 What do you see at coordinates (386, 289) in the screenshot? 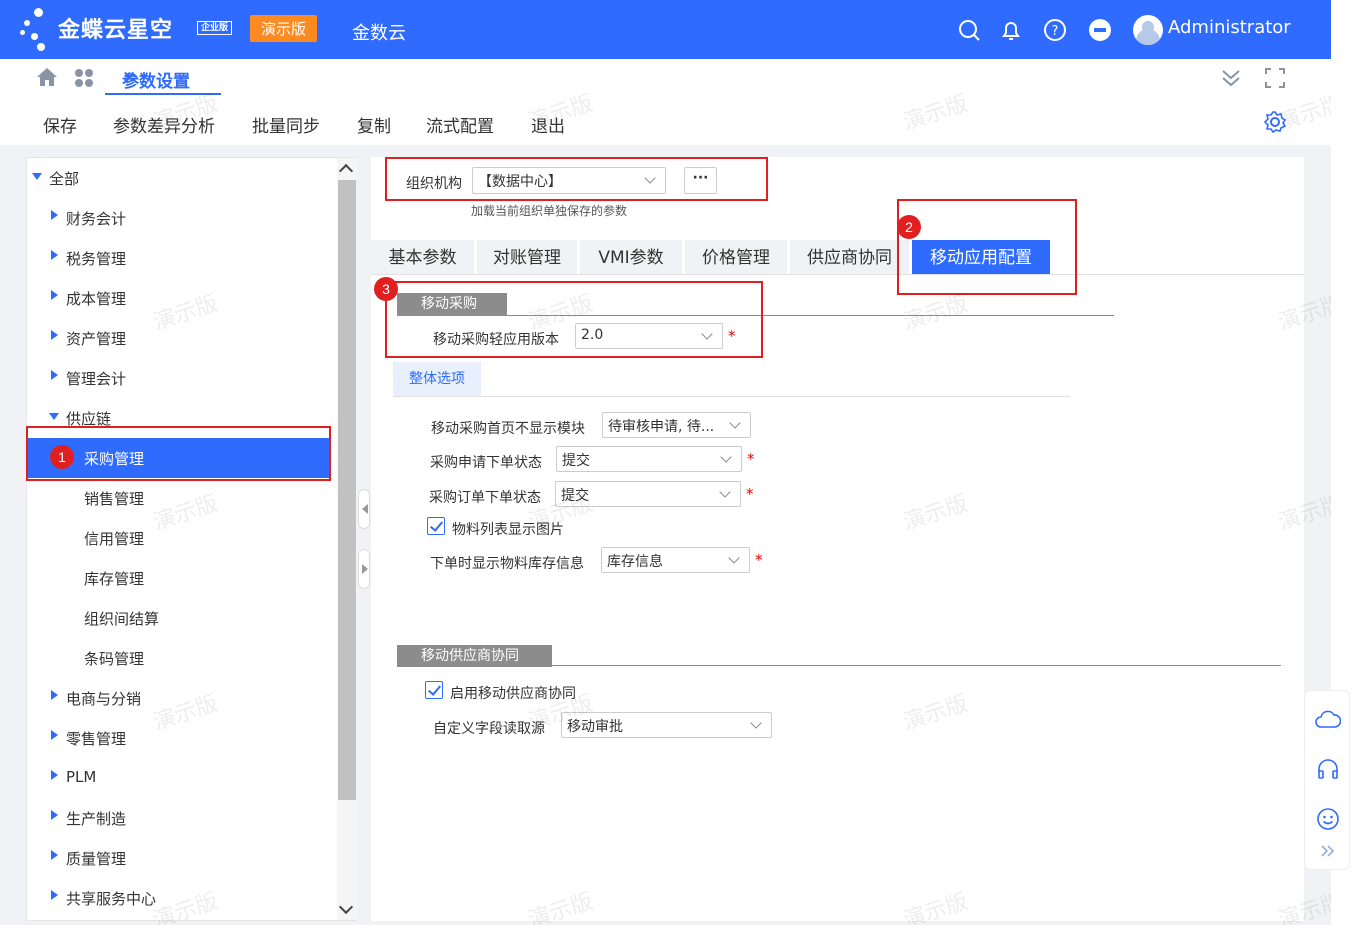
I see `annotation-number-3: 3` at bounding box center [386, 289].